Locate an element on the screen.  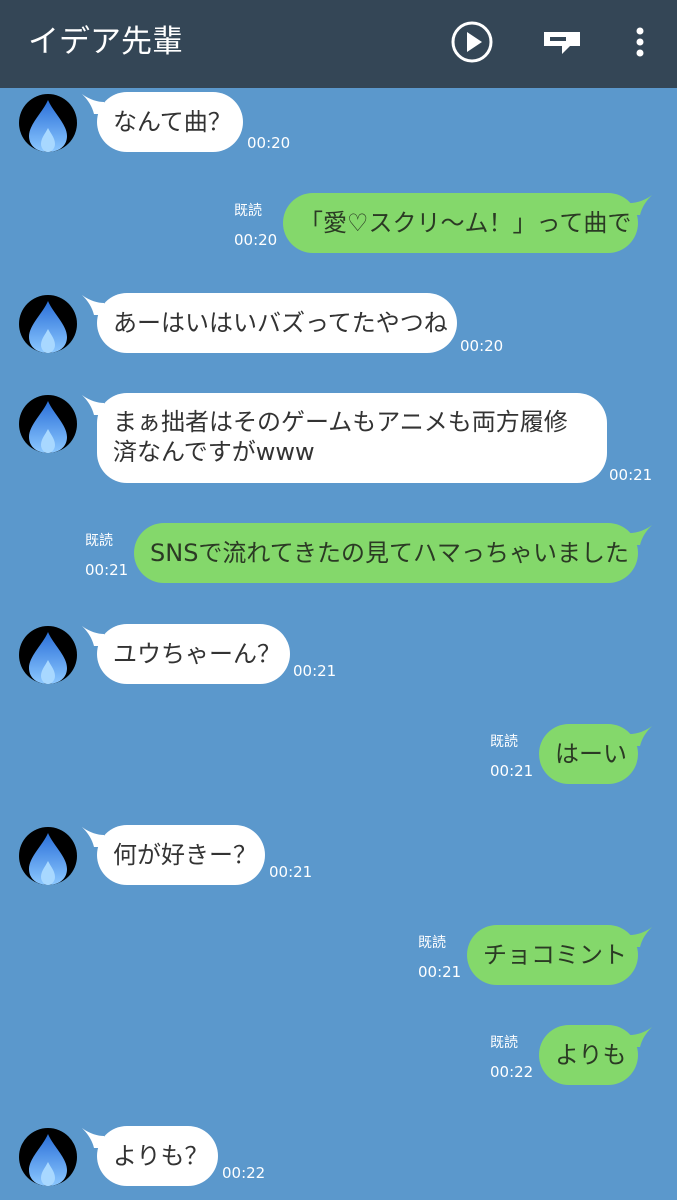
note-icon is located at coordinates (562, 43).